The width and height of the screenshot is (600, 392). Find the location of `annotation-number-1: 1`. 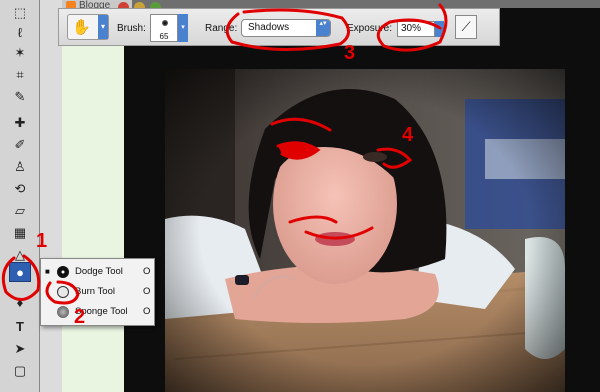

annotation-number-1: 1 is located at coordinates (42, 241).